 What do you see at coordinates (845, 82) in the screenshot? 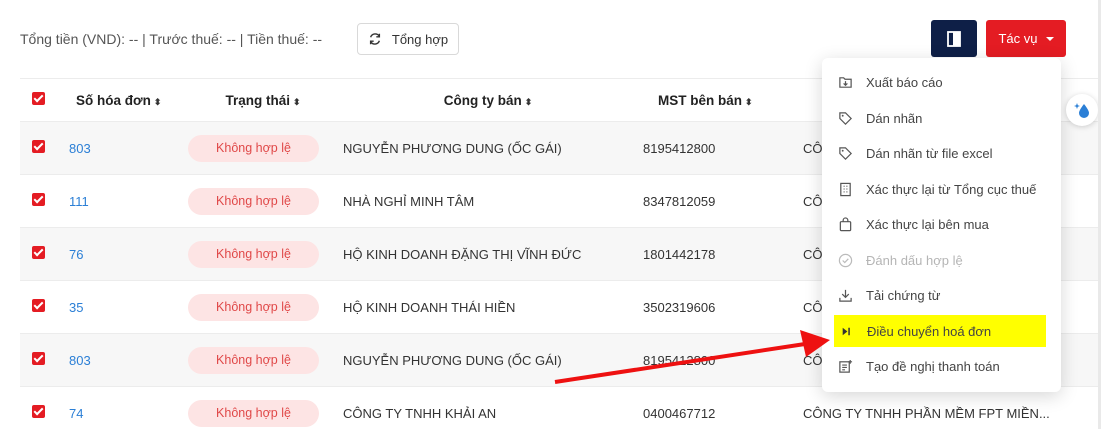
I see `export-icon` at bounding box center [845, 82].